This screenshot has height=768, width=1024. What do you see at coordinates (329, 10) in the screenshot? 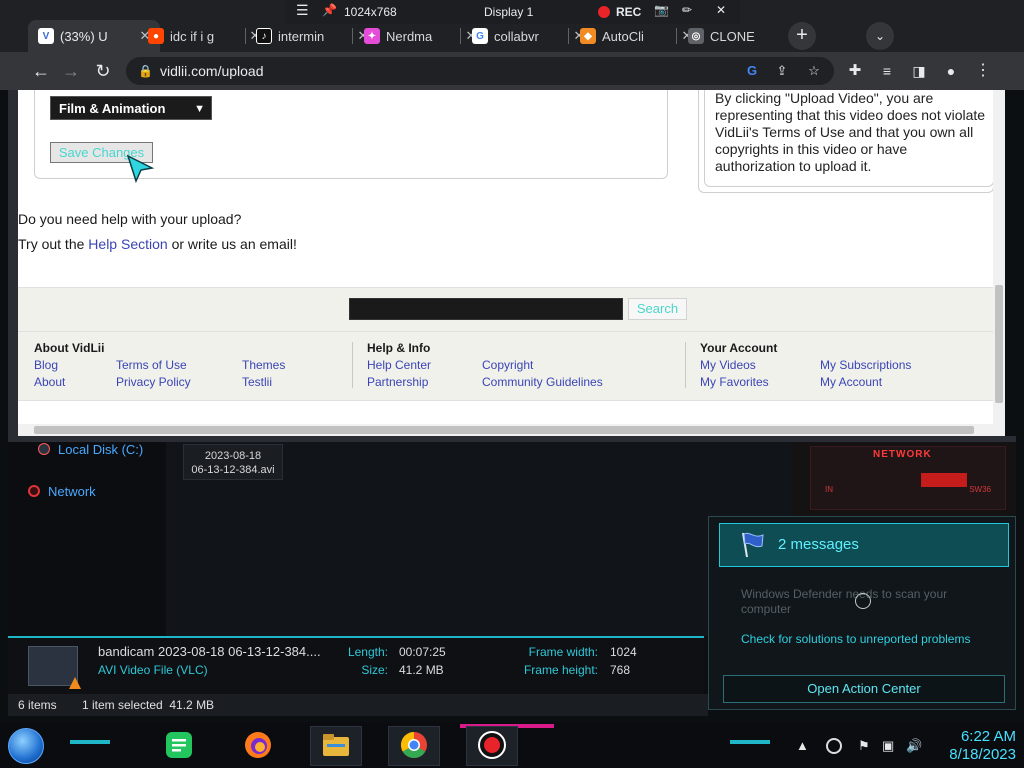
I see `pin-icon: 📌` at bounding box center [329, 10].